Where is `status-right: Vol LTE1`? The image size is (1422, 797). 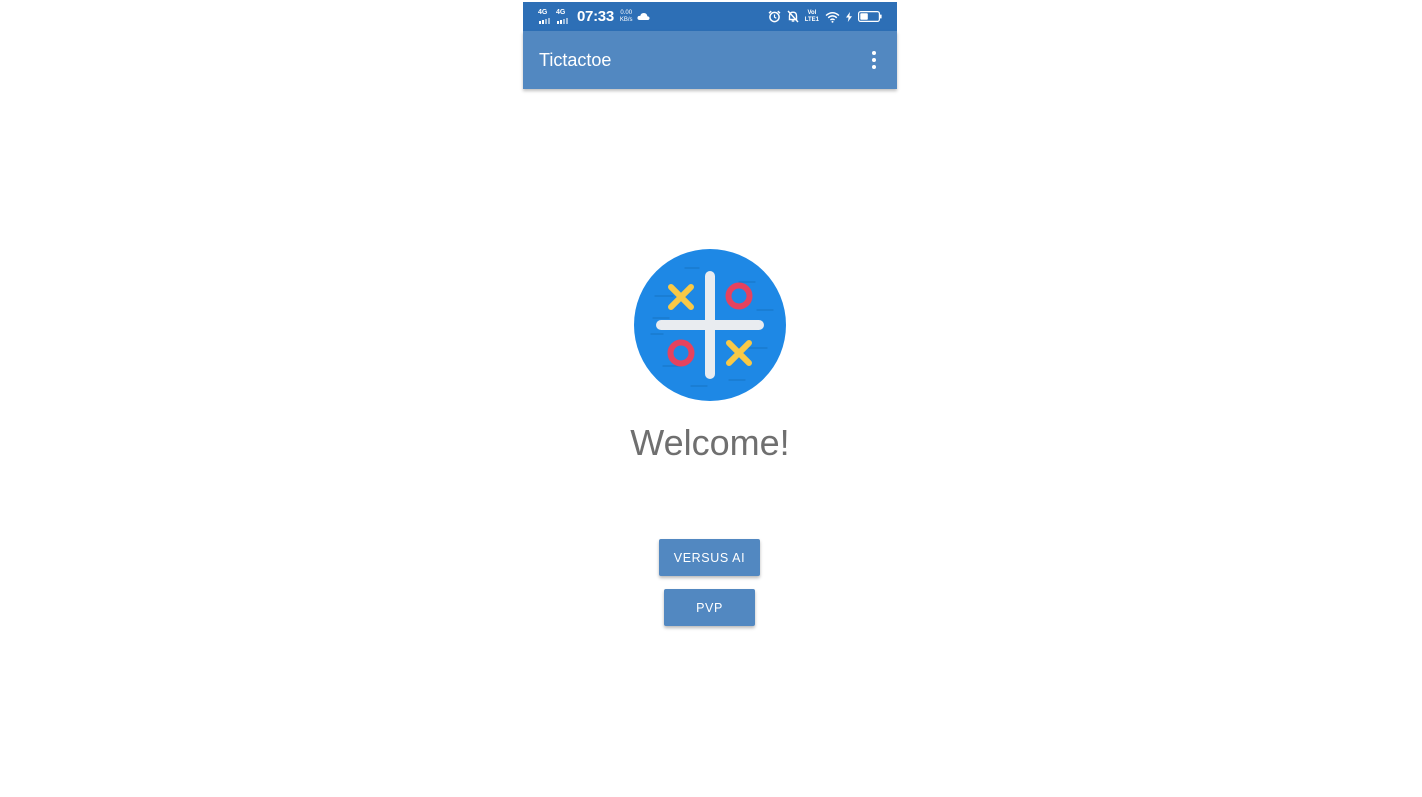
status-right: Vol LTE1 is located at coordinates (825, 16).